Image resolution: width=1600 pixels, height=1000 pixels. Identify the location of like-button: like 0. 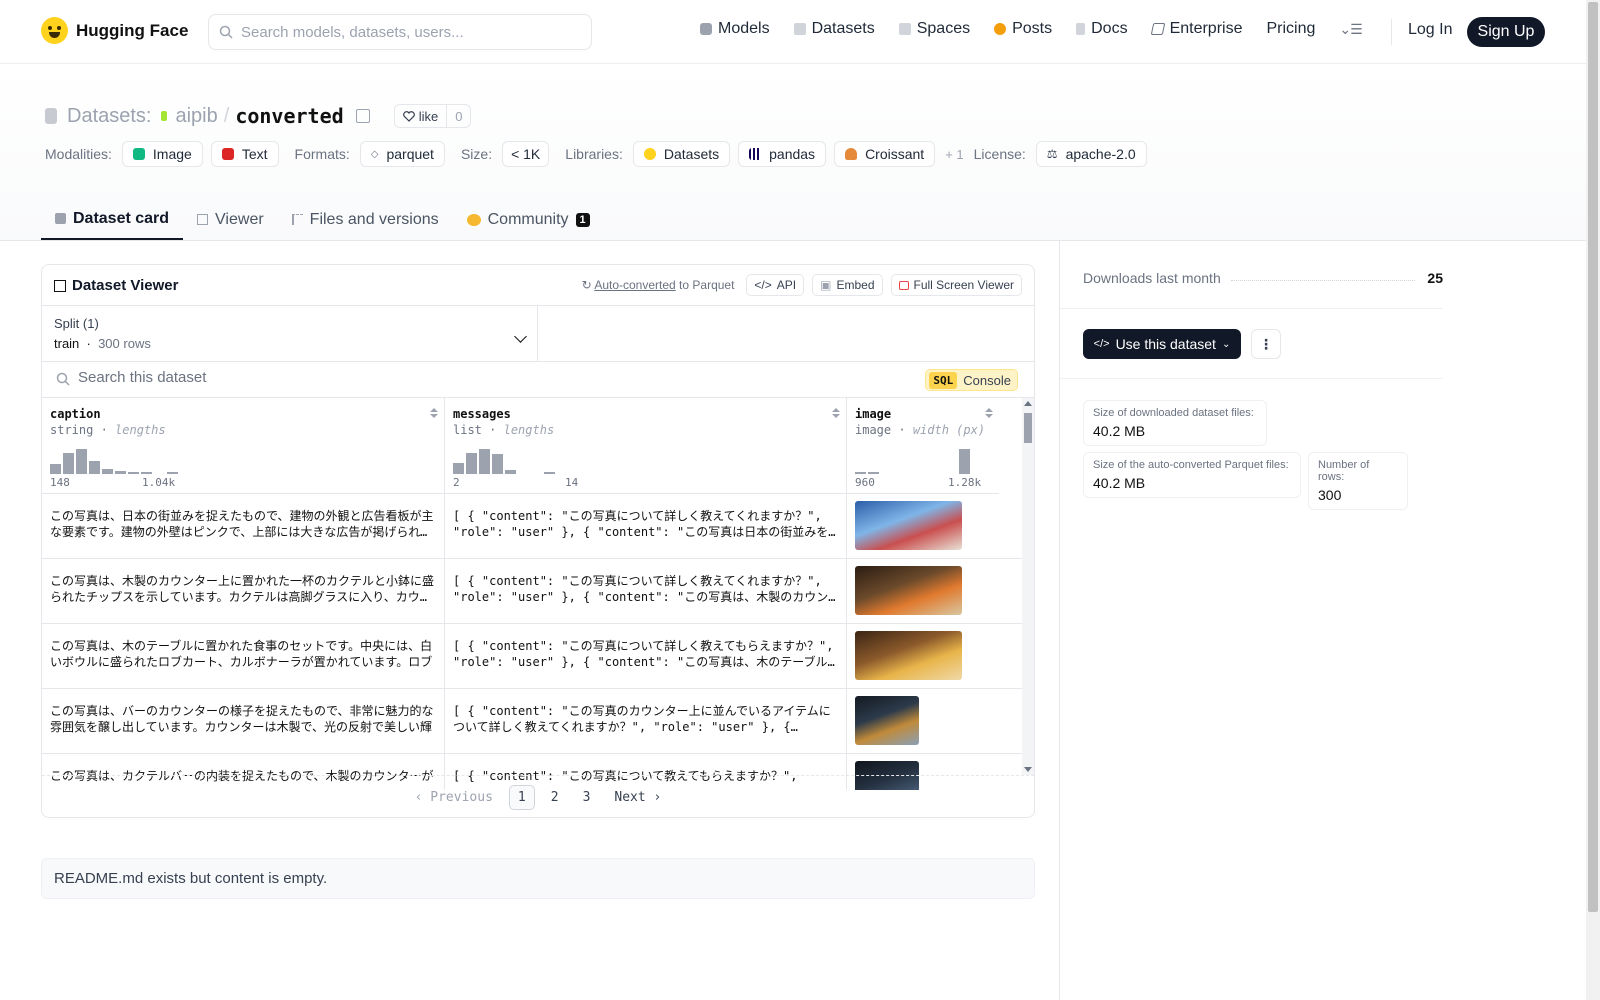
(432, 116).